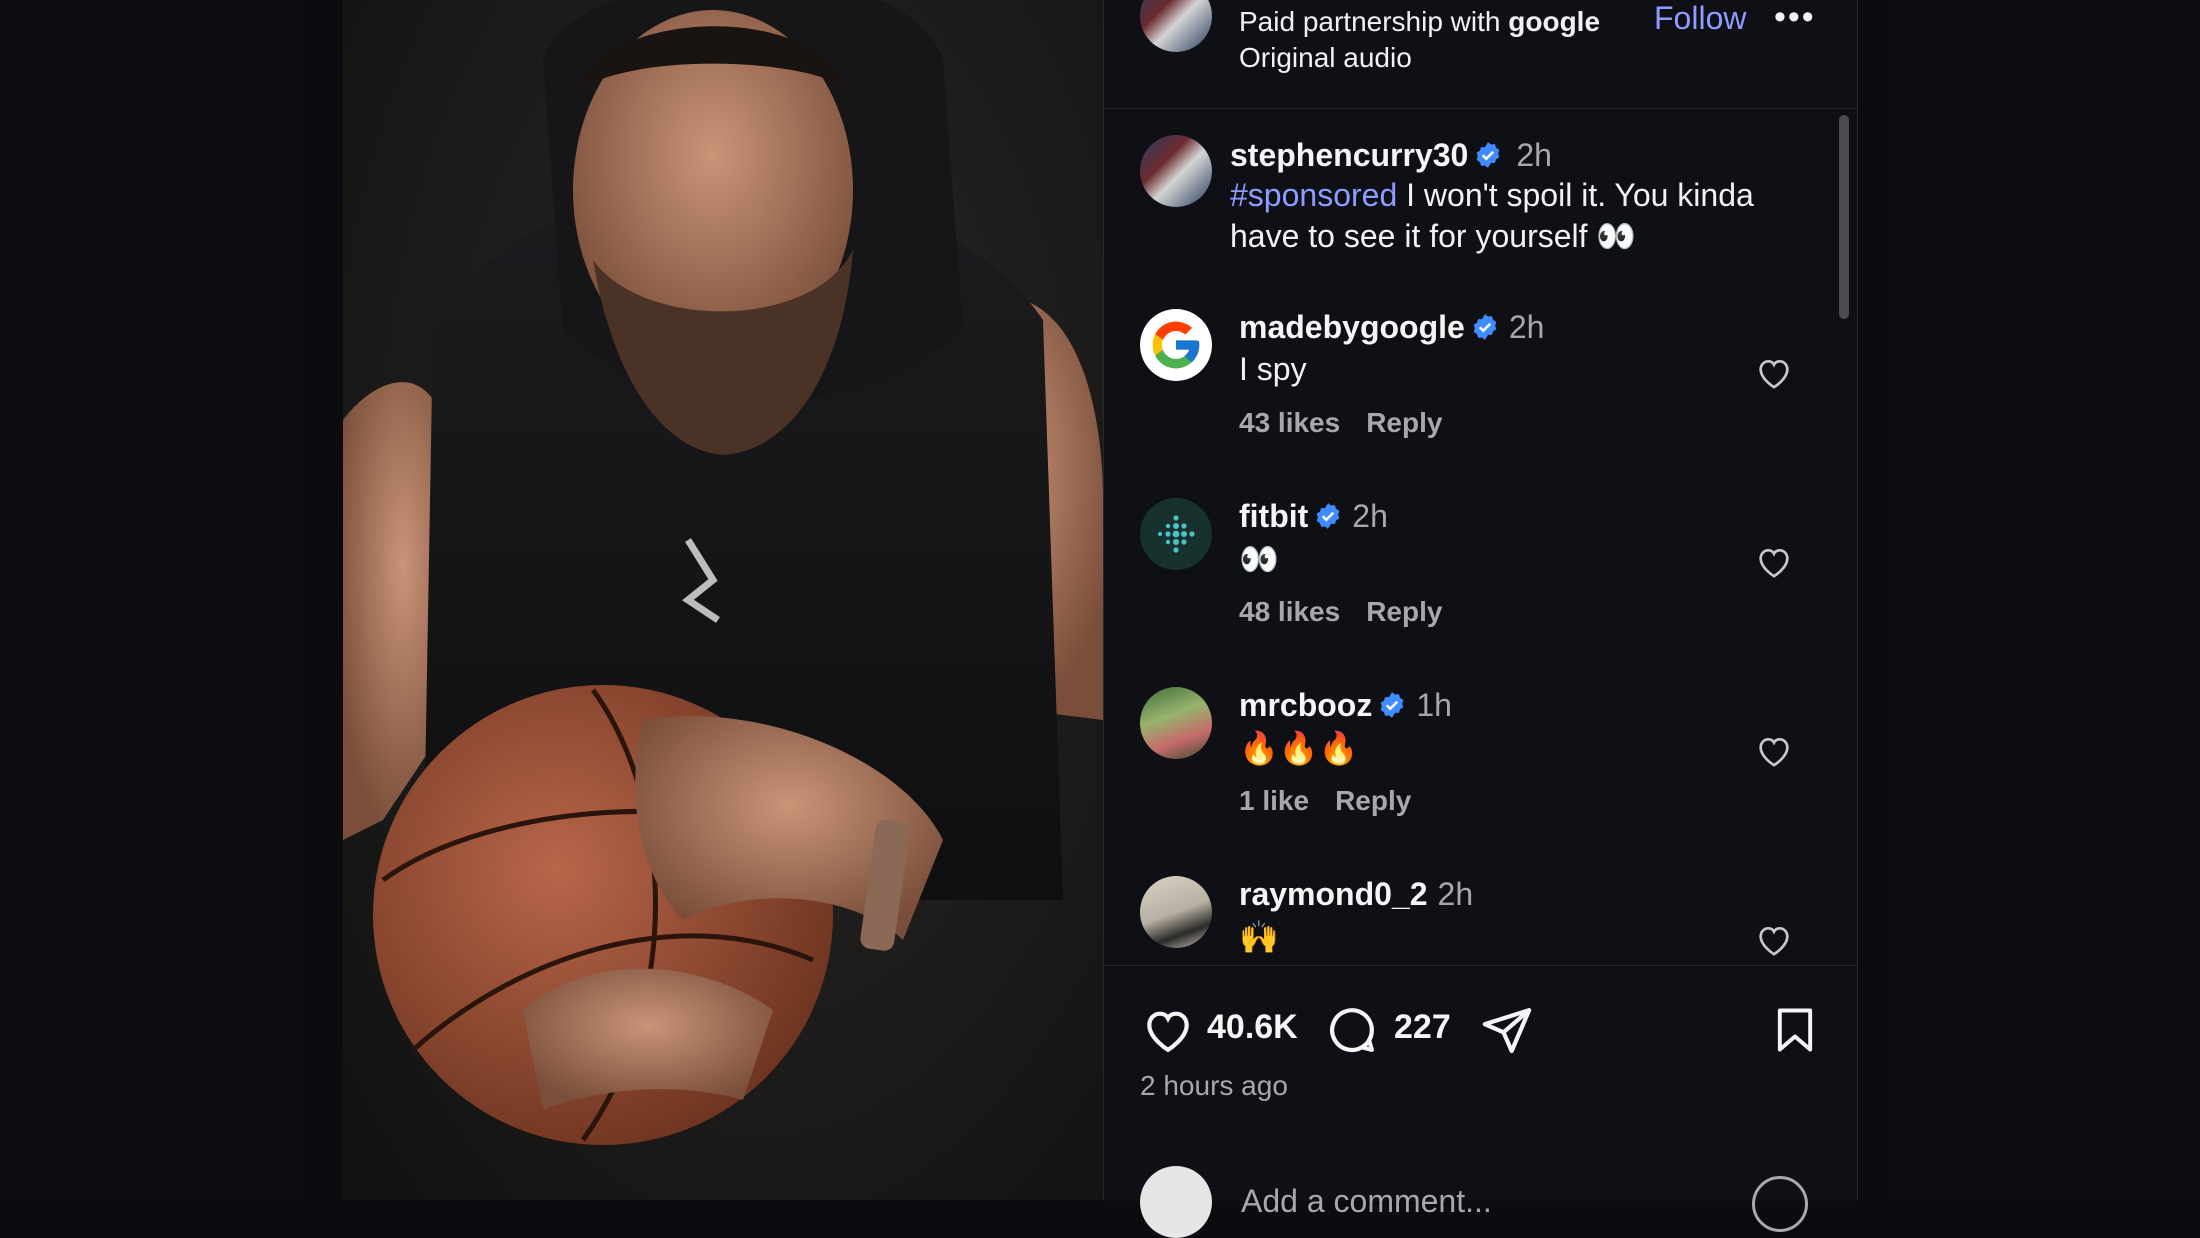 The width and height of the screenshot is (2200, 1238). What do you see at coordinates (1274, 800) in the screenshot?
I see `comment-likes: 1 like` at bounding box center [1274, 800].